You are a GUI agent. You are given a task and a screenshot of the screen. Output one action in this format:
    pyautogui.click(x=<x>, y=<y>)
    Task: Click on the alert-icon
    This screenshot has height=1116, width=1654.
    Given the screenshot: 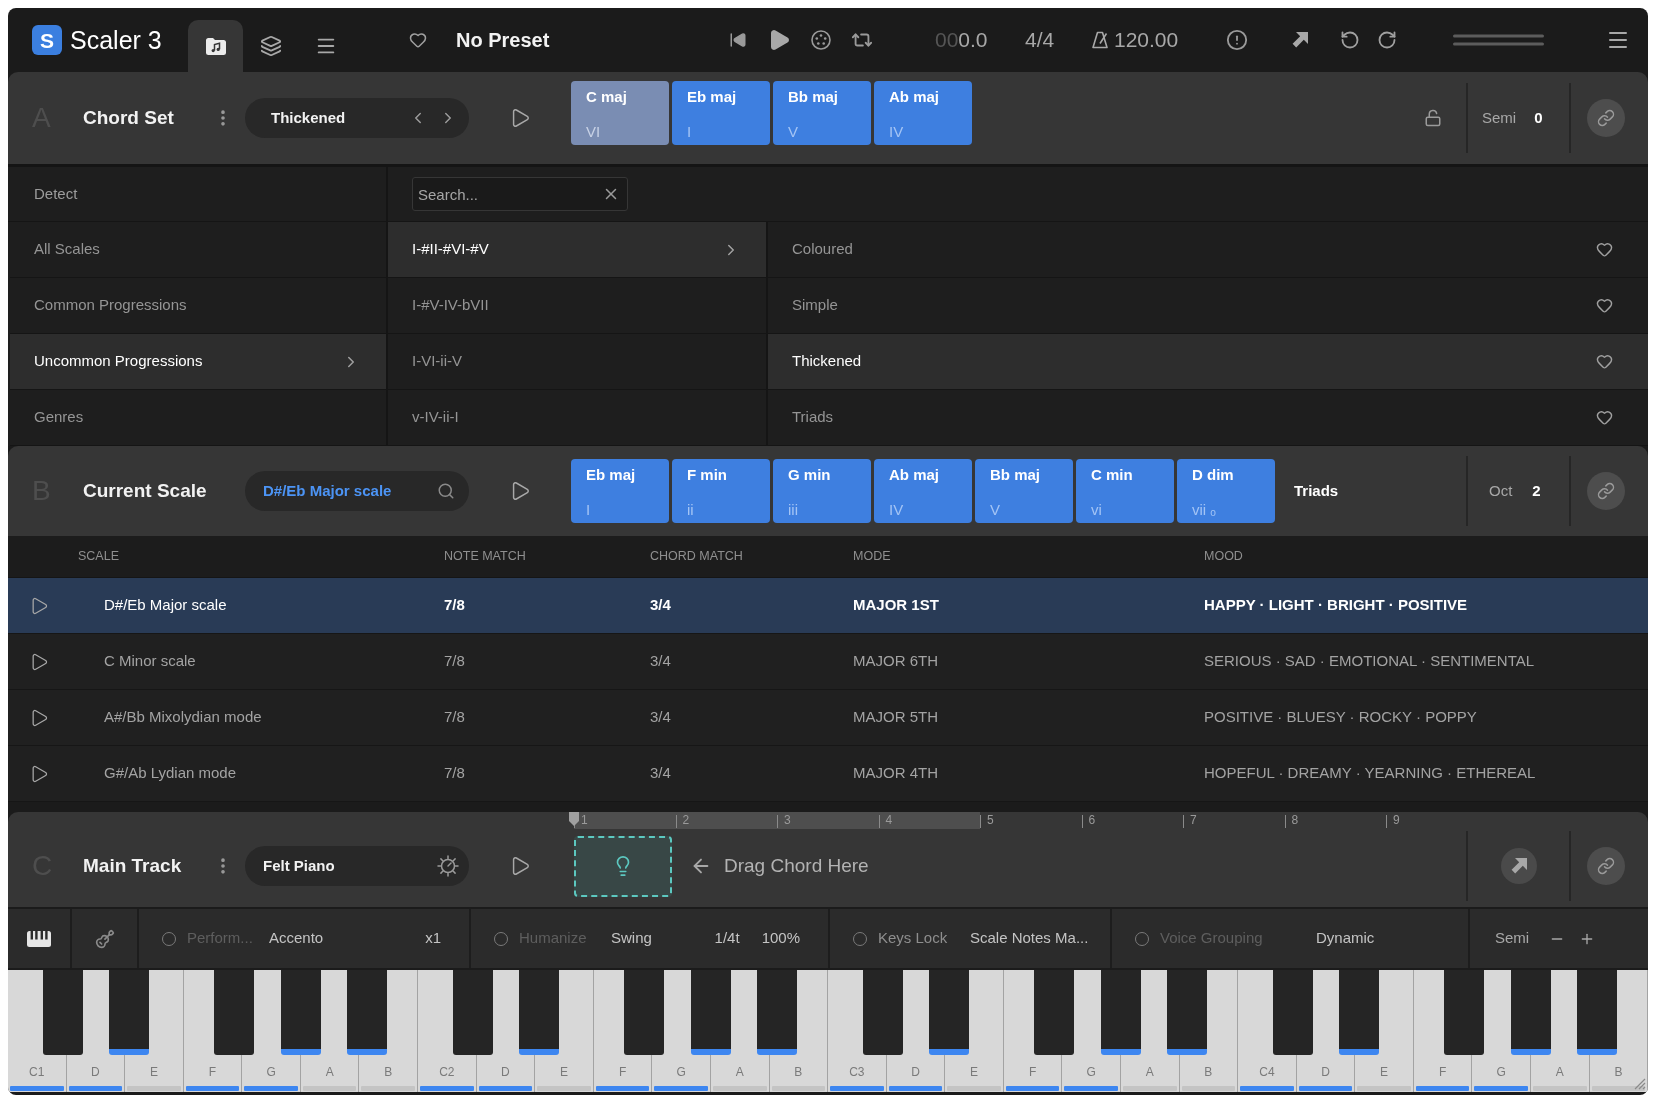 What is the action you would take?
    pyautogui.click(x=1237, y=40)
    